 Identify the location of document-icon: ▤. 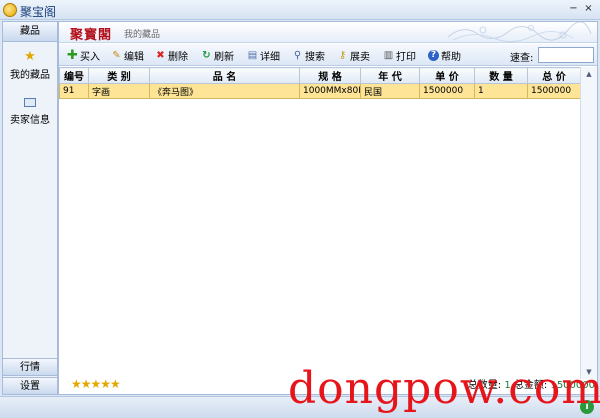
(252, 55).